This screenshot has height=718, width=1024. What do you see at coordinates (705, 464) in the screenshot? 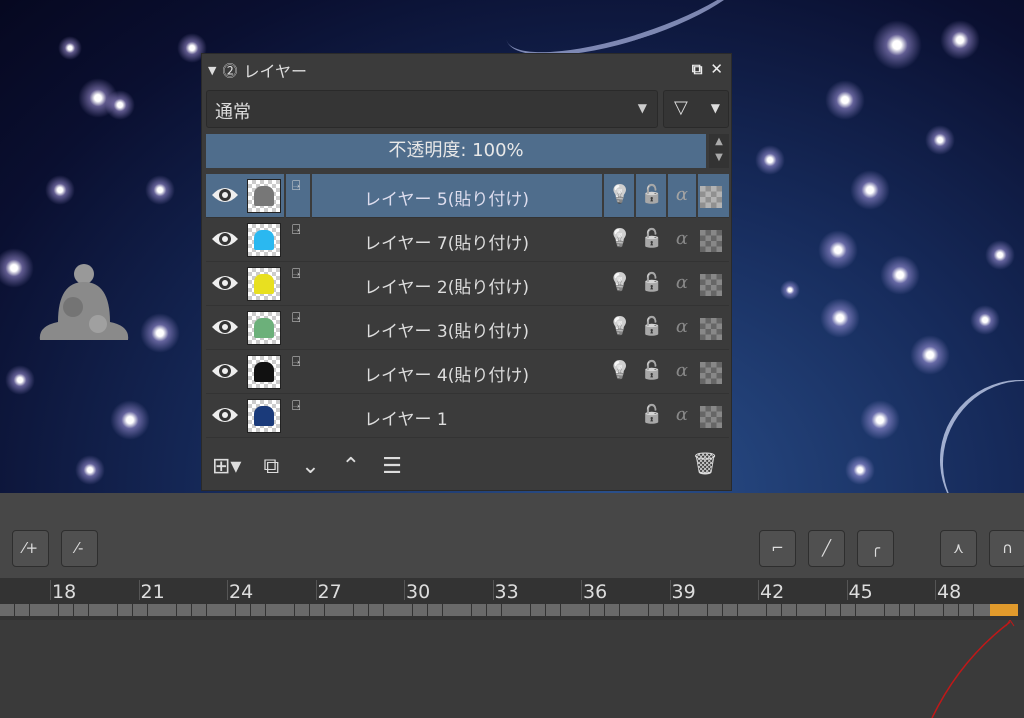
I see `delete-layer-button: 🗑` at bounding box center [705, 464].